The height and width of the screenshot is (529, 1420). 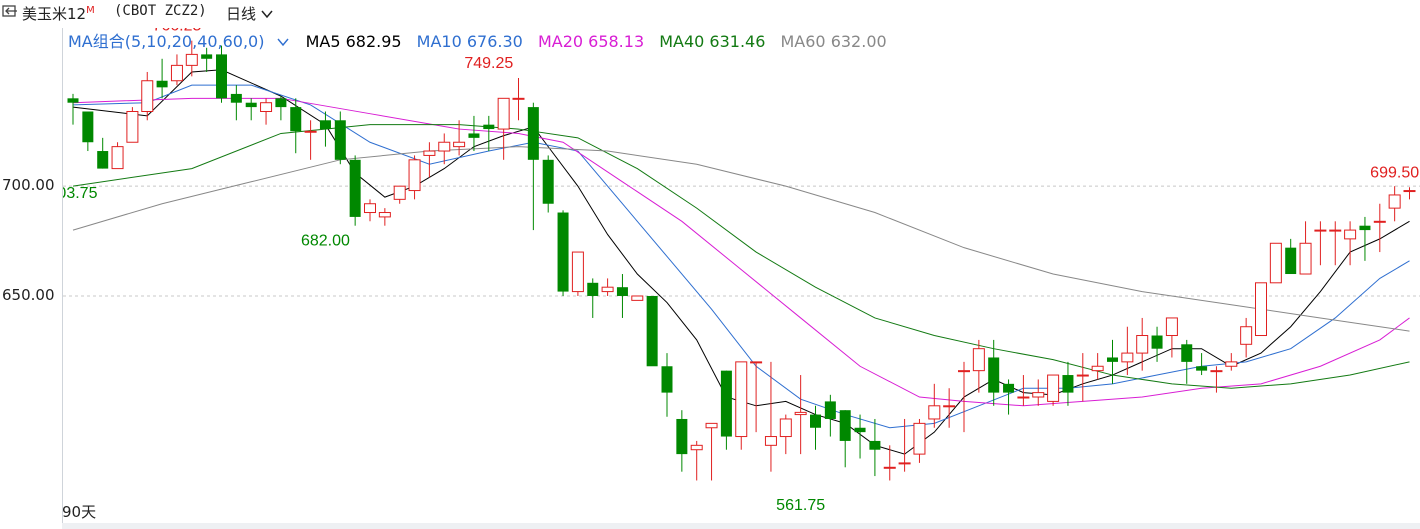 I want to click on ma60-value: MA60 632.00, so click(x=833, y=41).